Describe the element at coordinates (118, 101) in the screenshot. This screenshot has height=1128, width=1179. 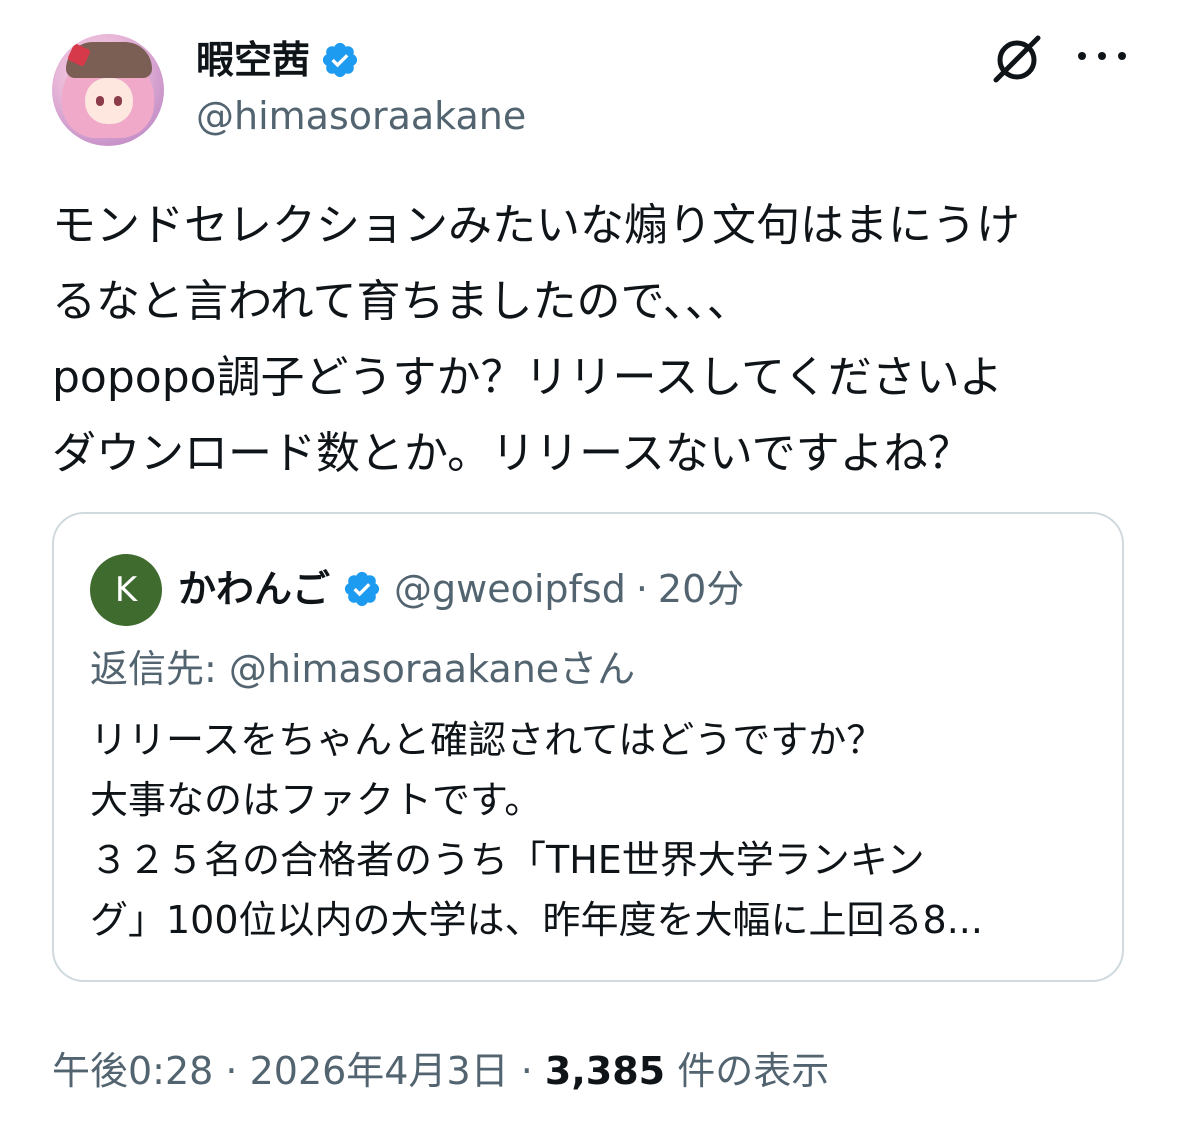
I see `avatar-eye-right` at that location.